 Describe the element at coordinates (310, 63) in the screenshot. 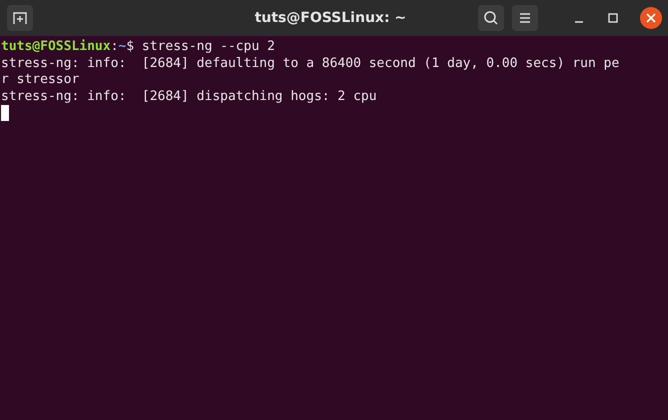

I see `output-line: stress-ng: info: [2684] defaulting to a 86400 second (1 day, 0.00 secs) run pe` at that location.